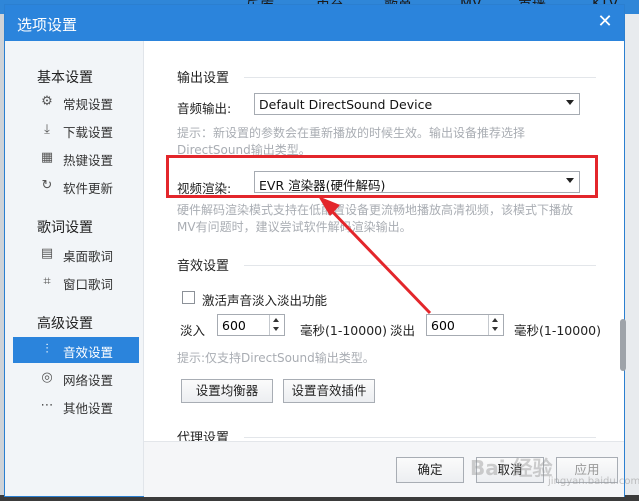 The height and width of the screenshot is (501, 639). Describe the element at coordinates (329, 206) in the screenshot. I see `arrow-head` at that location.